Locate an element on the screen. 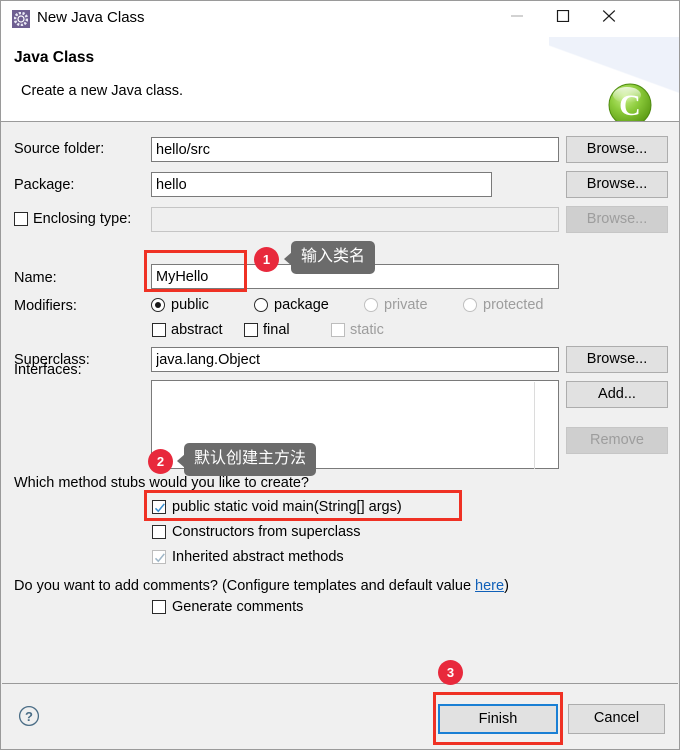 This screenshot has height=750, width=680. cog-glyph is located at coordinates (21, 19).